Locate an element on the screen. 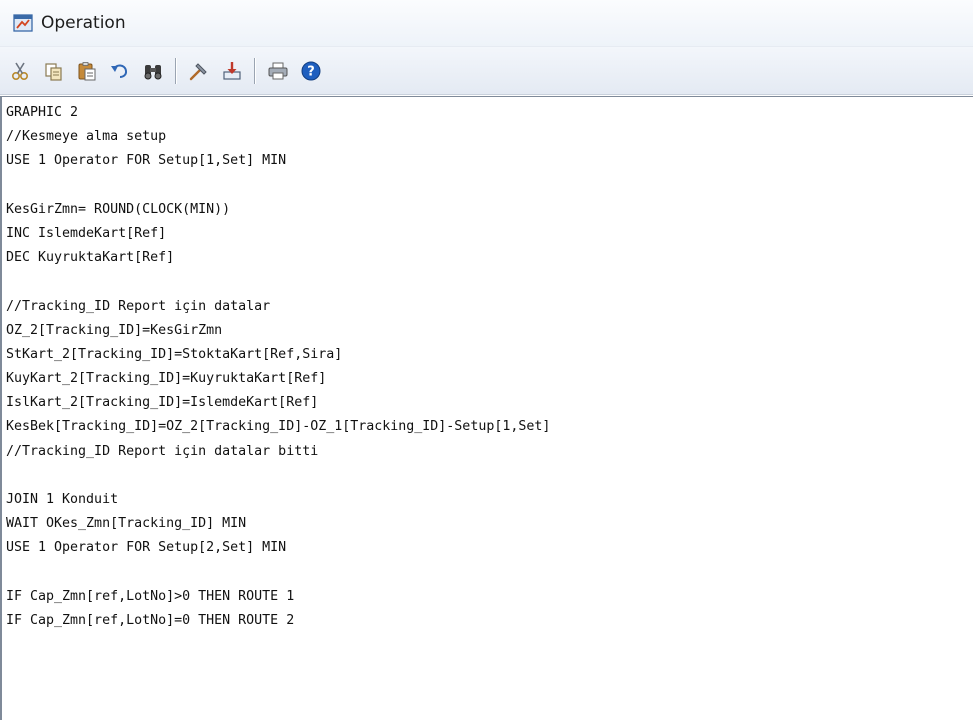  code-line: //Tracking_ID Report için datalar is located at coordinates (138, 306).